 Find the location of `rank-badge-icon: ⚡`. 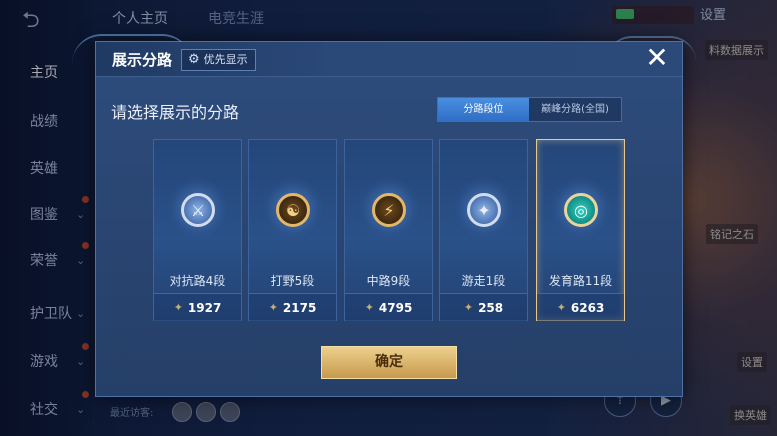

rank-badge-icon: ⚡ is located at coordinates (389, 210).